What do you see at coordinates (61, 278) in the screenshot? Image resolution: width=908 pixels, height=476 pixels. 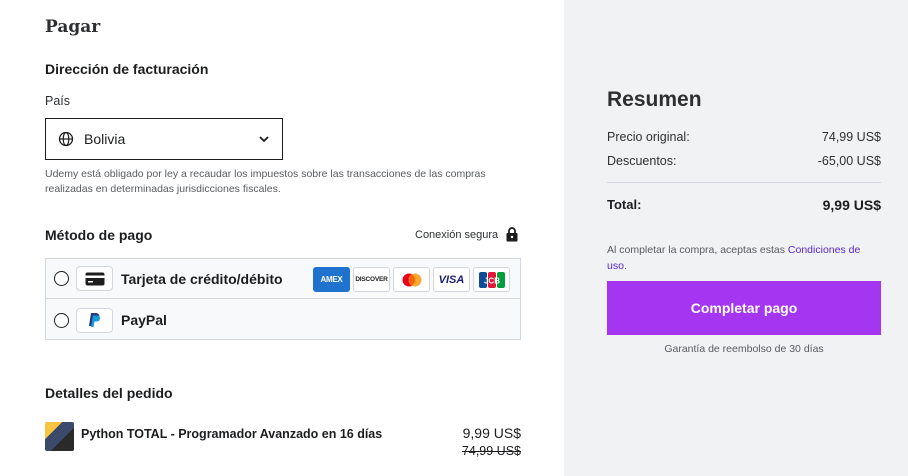 I see `radio-card` at bounding box center [61, 278].